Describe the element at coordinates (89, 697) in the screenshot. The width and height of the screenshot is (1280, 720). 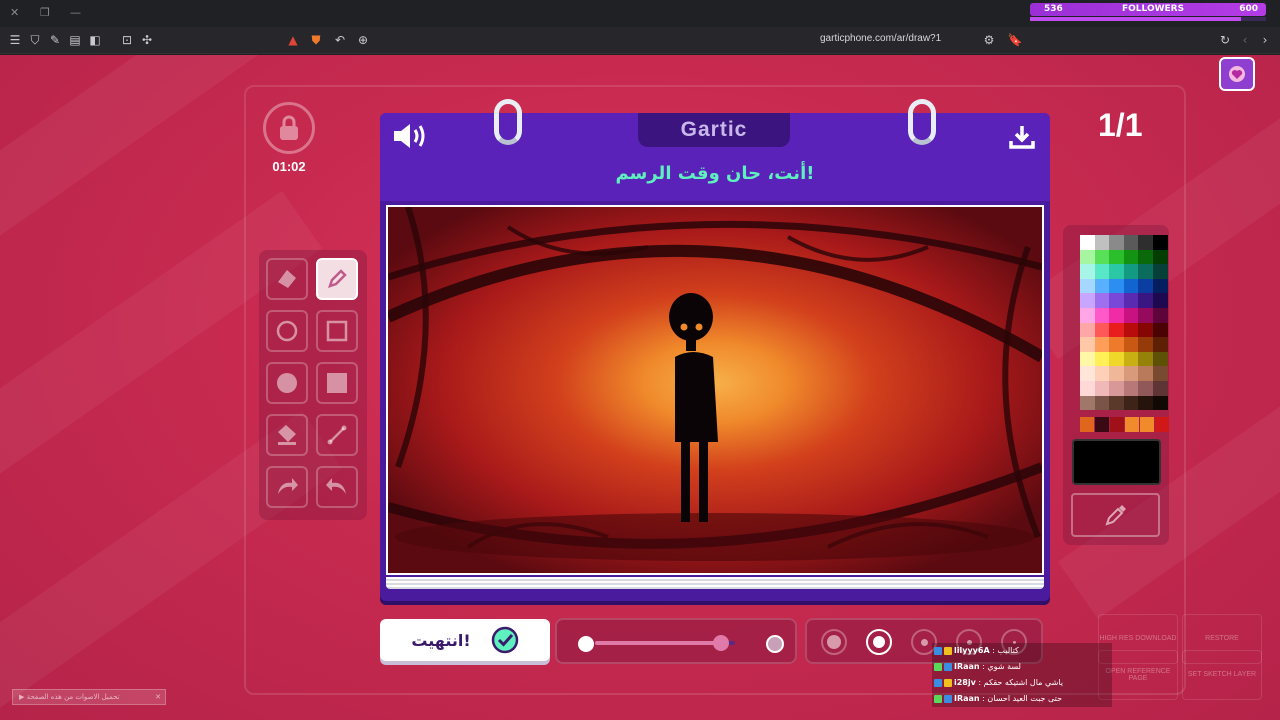
I see `sound-download-banner: ▶ تحميل الاصوات من هذه الصفحة ✕` at that location.